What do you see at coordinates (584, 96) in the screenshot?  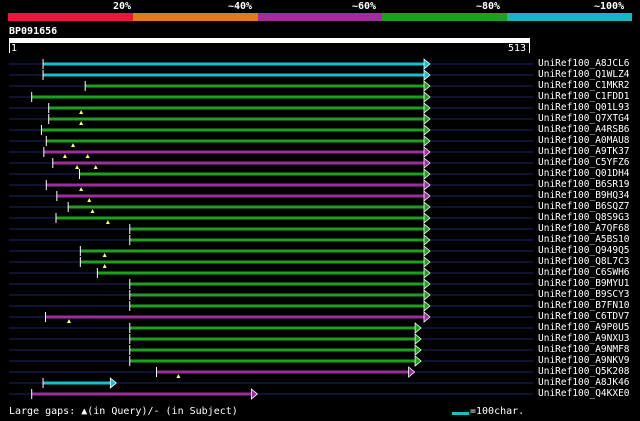 I see `hit-label: UniRef100_C1FDD1` at bounding box center [584, 96].